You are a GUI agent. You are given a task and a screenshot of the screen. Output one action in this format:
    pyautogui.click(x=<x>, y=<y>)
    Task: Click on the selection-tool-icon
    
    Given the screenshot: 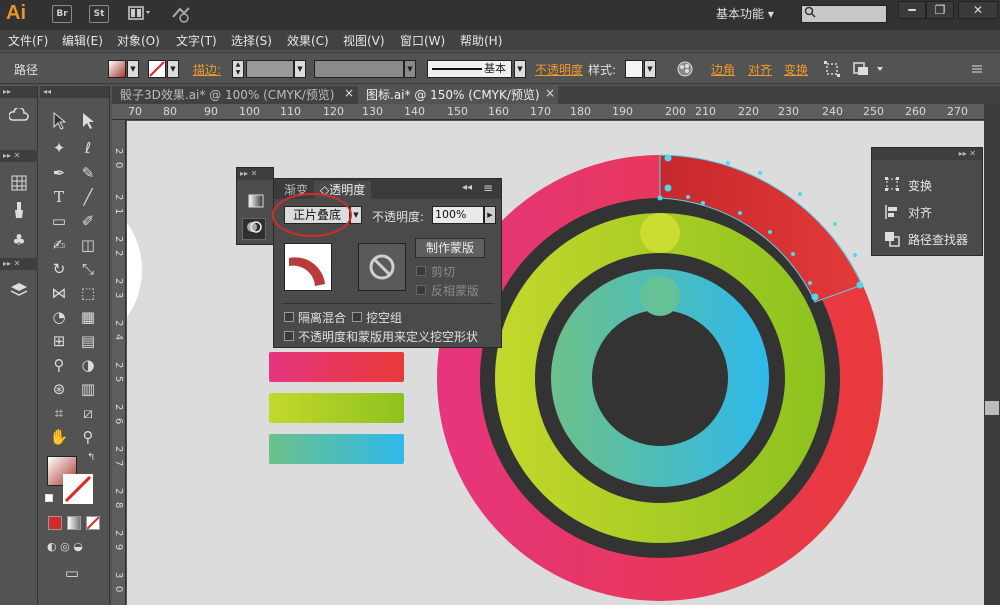 What is the action you would take?
    pyautogui.click(x=59, y=122)
    